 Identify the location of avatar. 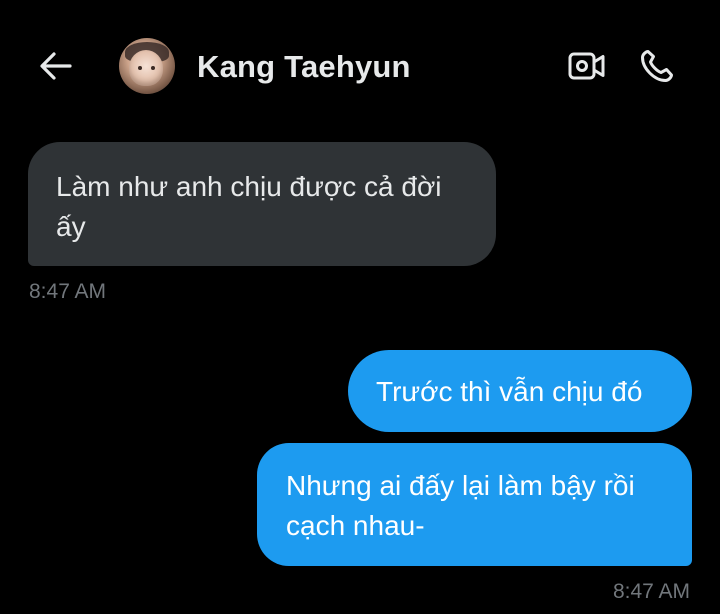
(147, 66).